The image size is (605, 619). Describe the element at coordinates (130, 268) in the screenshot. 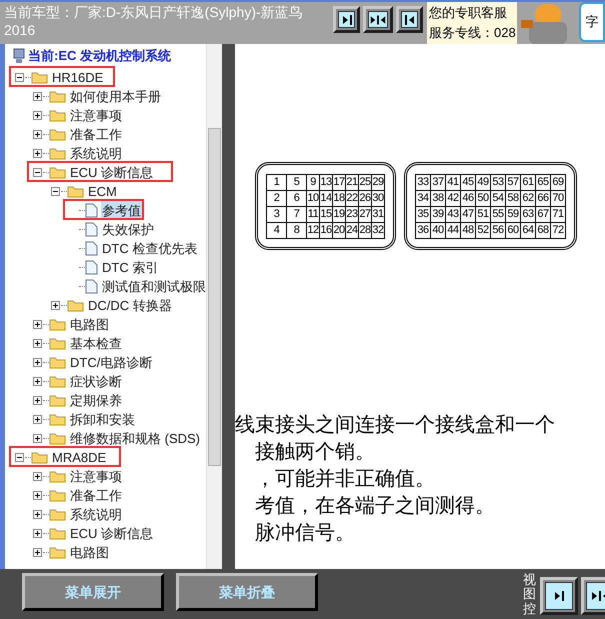

I see `tree-item: DTC 索引` at that location.